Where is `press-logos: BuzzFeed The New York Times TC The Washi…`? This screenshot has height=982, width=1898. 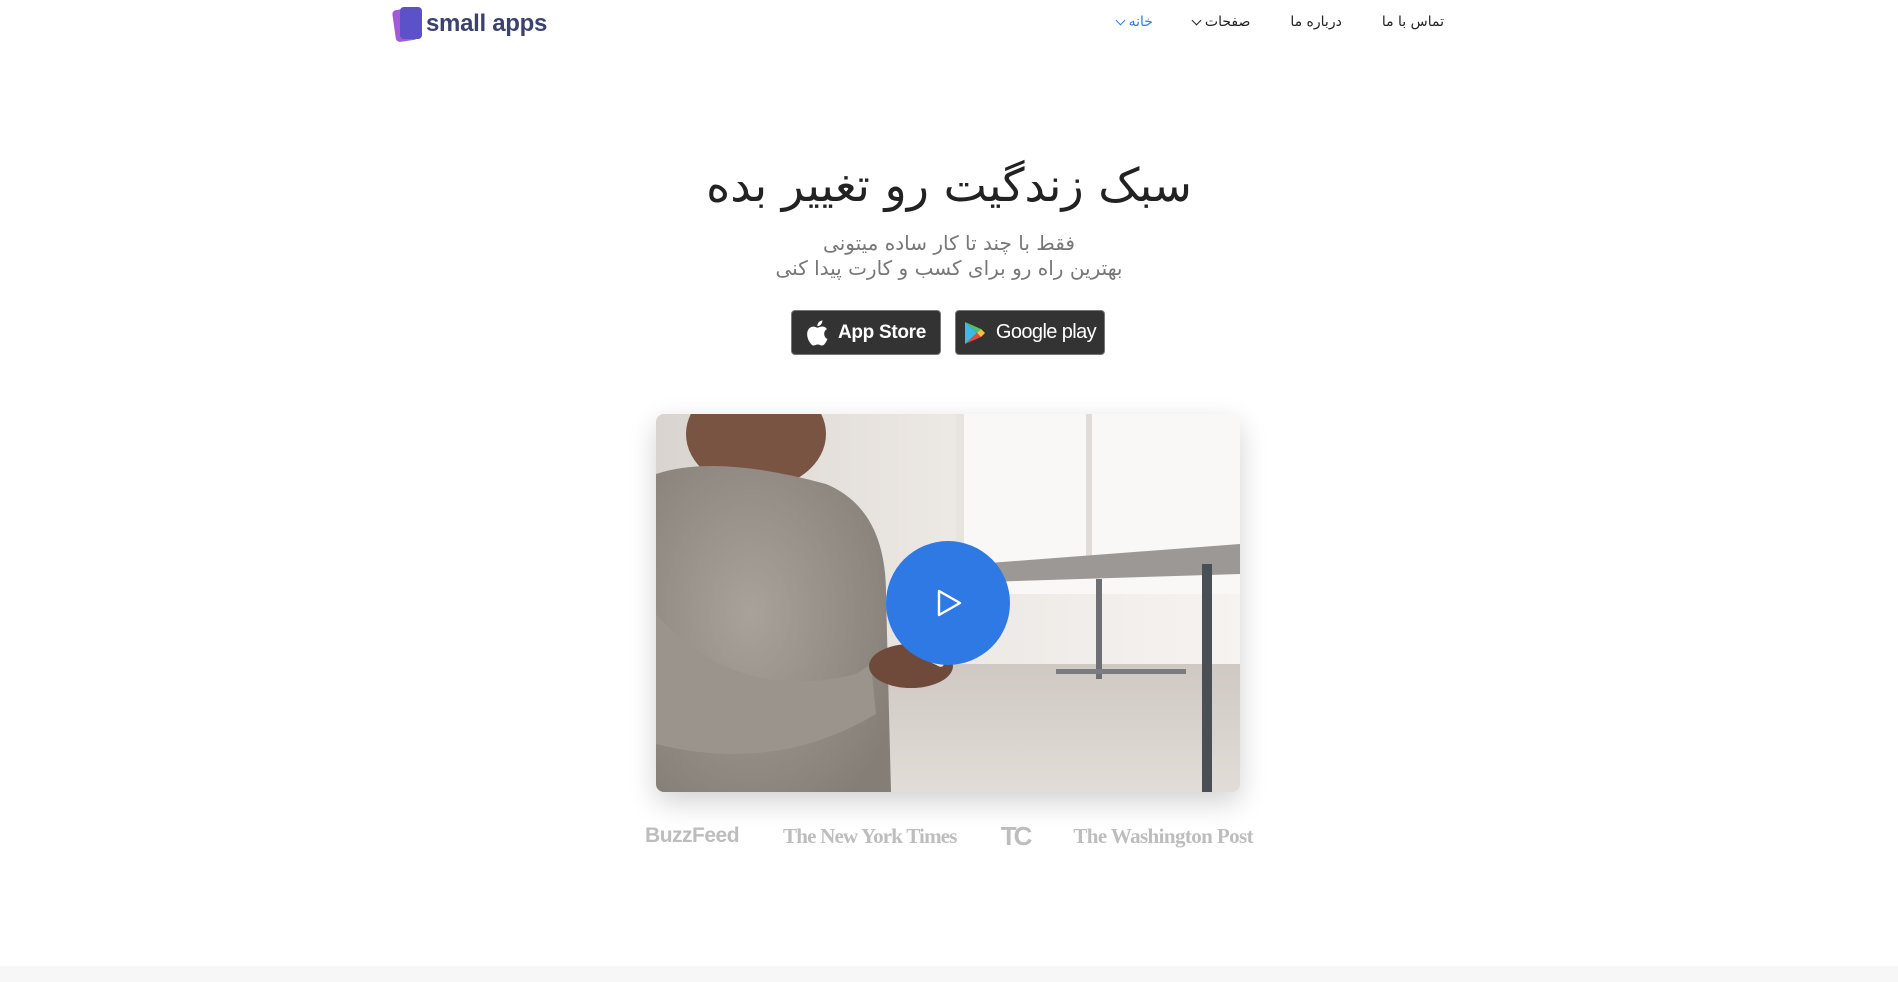 press-logos: BuzzFeed The New York Times TC The Washi… is located at coordinates (949, 836).